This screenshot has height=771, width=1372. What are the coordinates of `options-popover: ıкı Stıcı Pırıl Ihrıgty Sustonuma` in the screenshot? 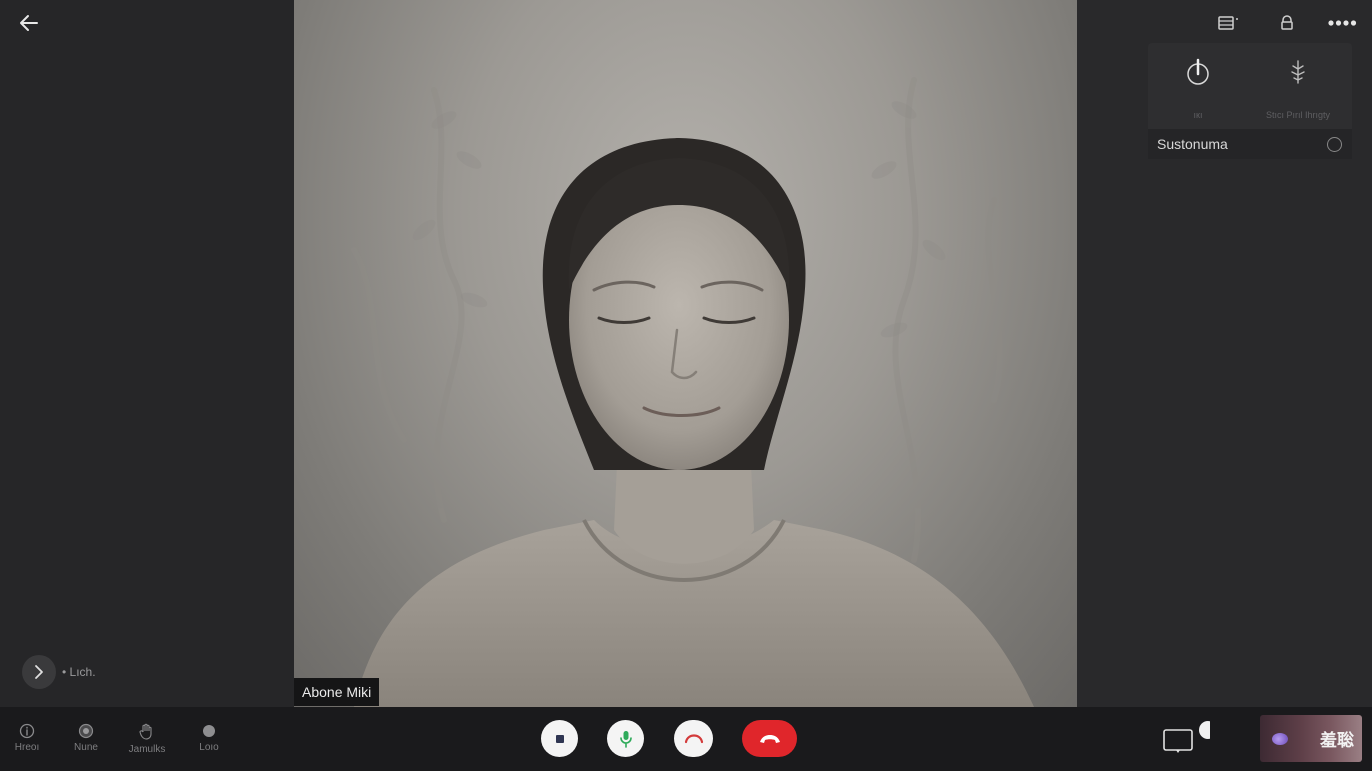 It's located at (1250, 101).